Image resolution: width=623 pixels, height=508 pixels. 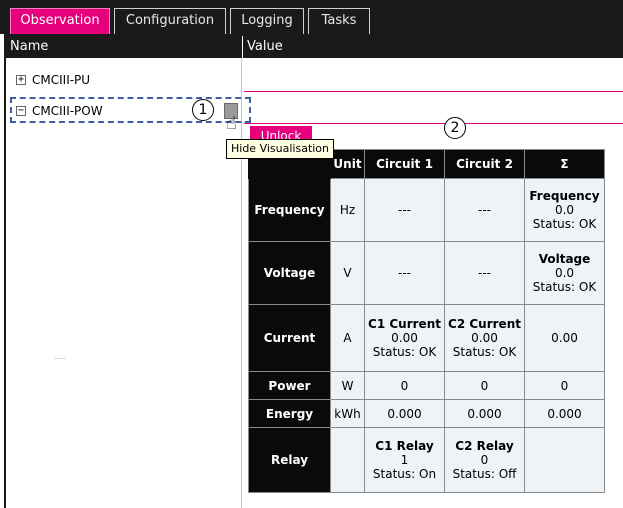 I want to click on circuit-1-cell: C1 Relay 1 Status: On, so click(x=404, y=460).